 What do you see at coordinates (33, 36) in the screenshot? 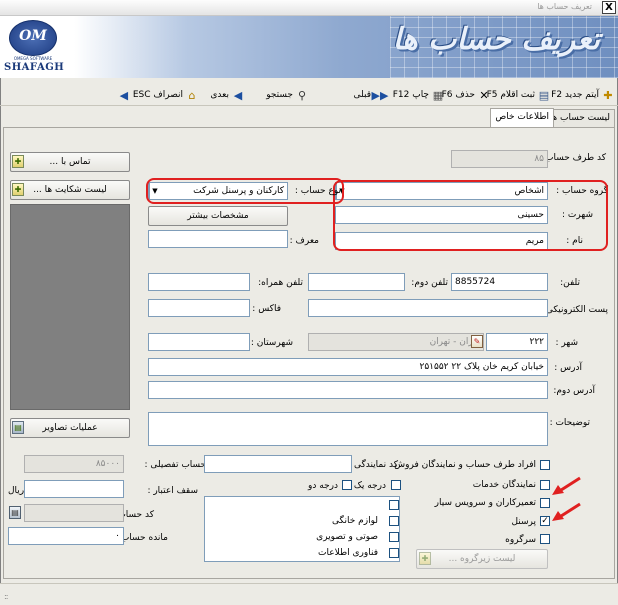
I see `logo-letters: OM` at bounding box center [33, 36].